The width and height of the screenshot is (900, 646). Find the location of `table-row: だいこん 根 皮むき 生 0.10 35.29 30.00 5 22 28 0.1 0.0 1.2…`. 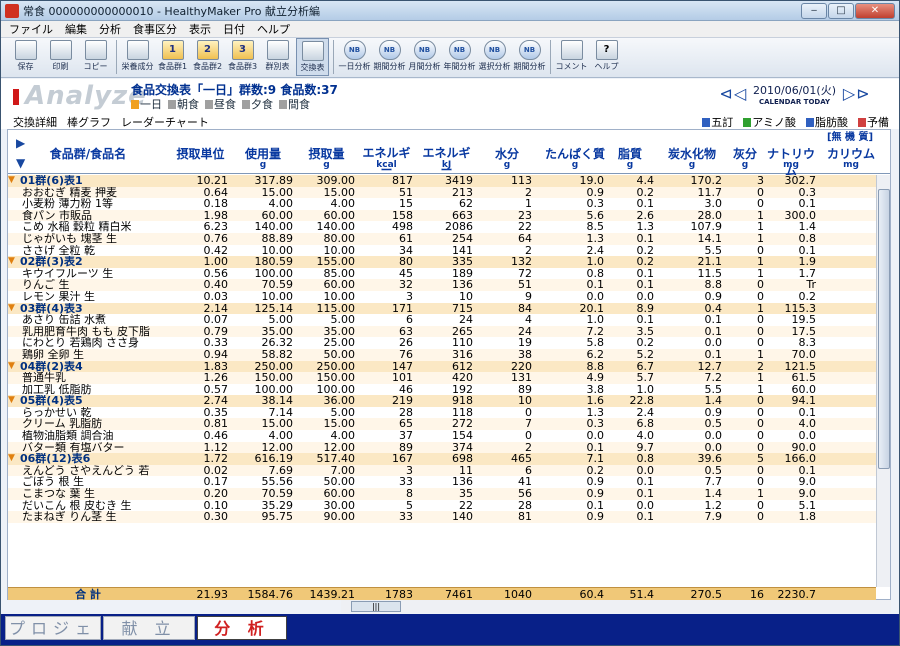

table-row: だいこん 根 皮むき 生 0.10 35.29 30.00 5 22 28 0.1 0.0 1.2… is located at coordinates (442, 506).